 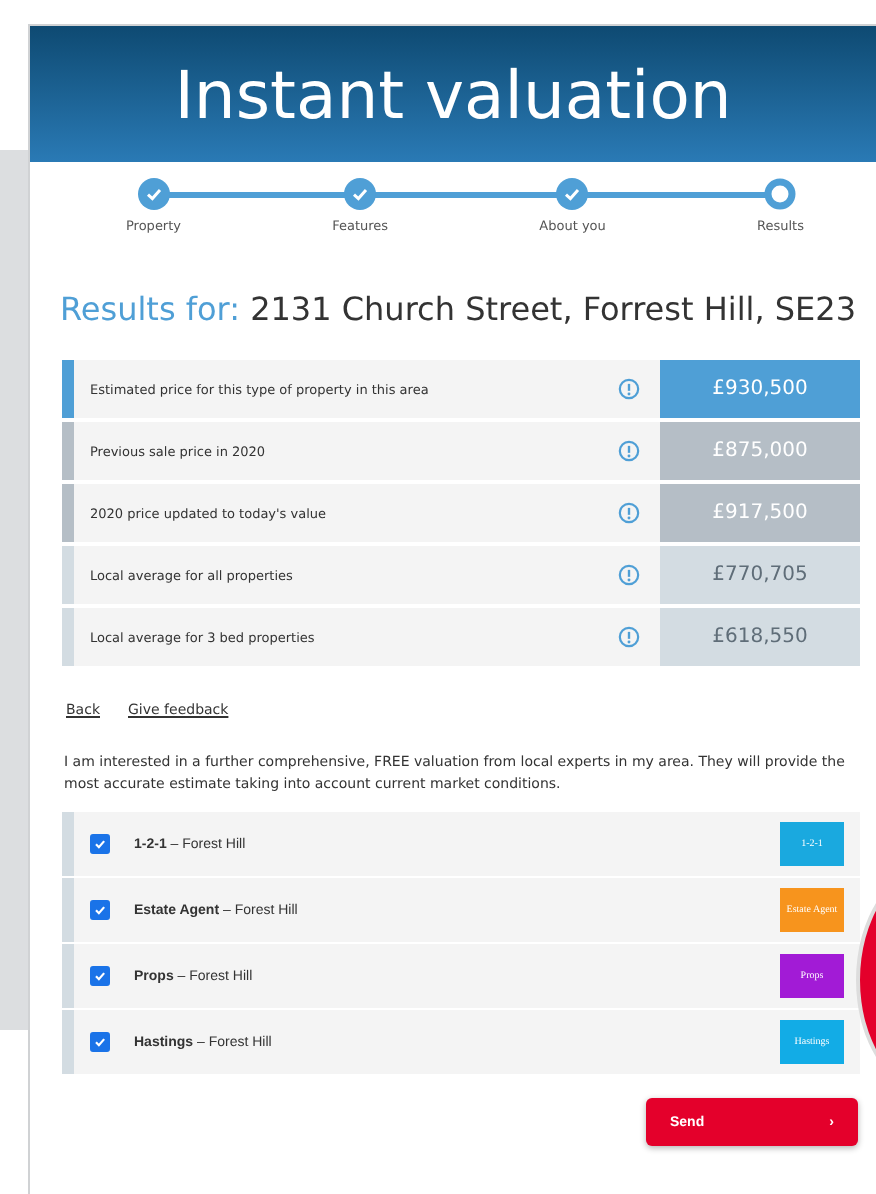 What do you see at coordinates (760, 389) in the screenshot?
I see `price-value: £930,500` at bounding box center [760, 389].